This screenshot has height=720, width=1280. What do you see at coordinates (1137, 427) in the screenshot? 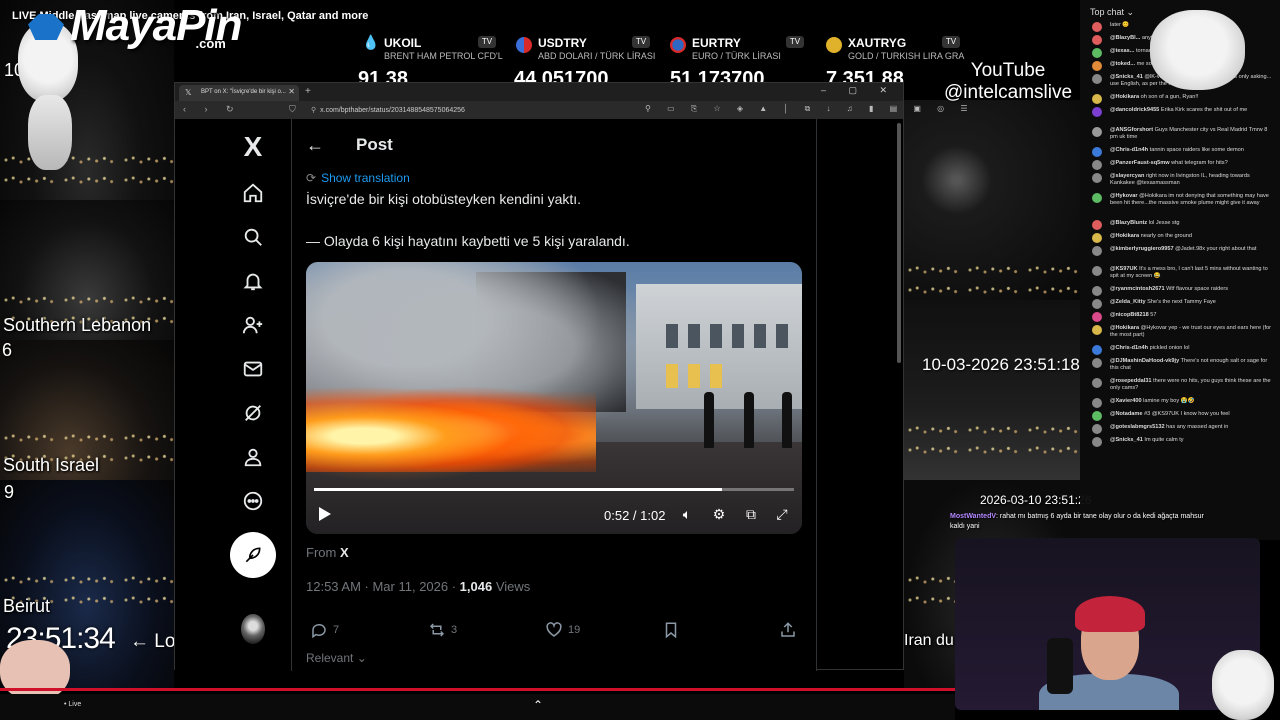
I see `chat-username: @goteslabmgrs5132` at bounding box center [1137, 427].